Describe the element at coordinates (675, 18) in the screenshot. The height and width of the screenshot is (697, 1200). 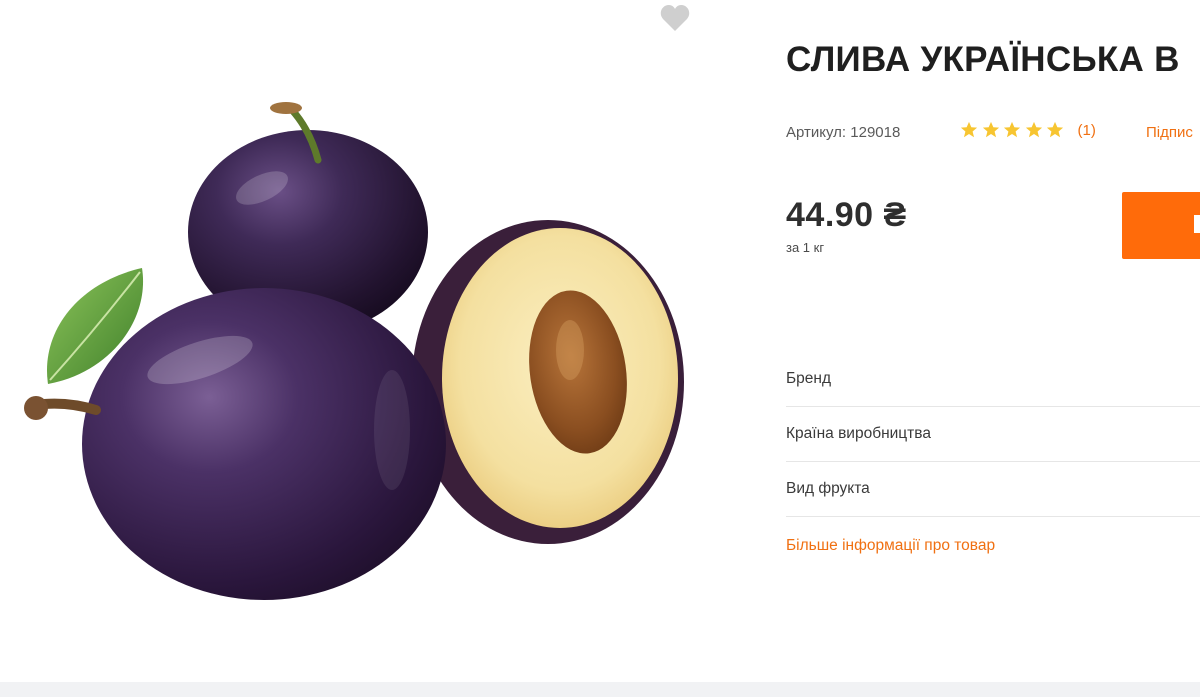
I see `heart-icon` at that location.